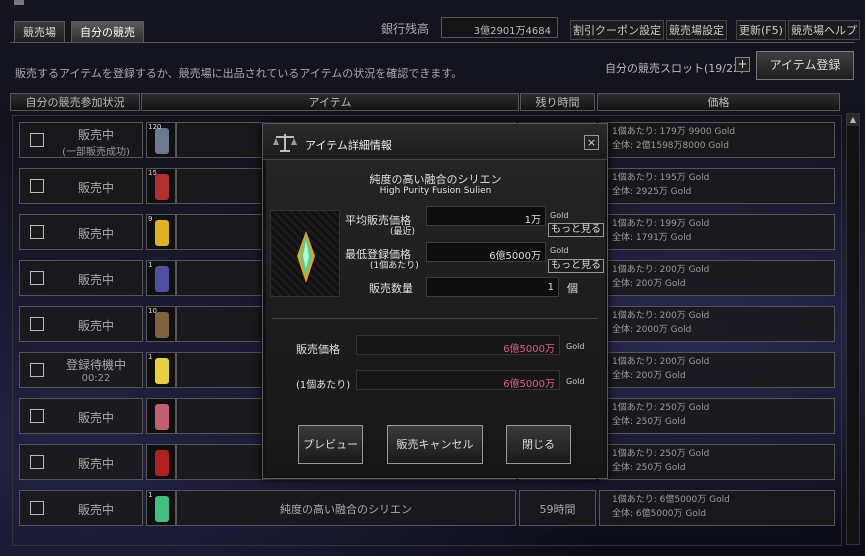 The height and width of the screenshot is (556, 865). I want to click on row-time-cell: 59時間, so click(557, 508).